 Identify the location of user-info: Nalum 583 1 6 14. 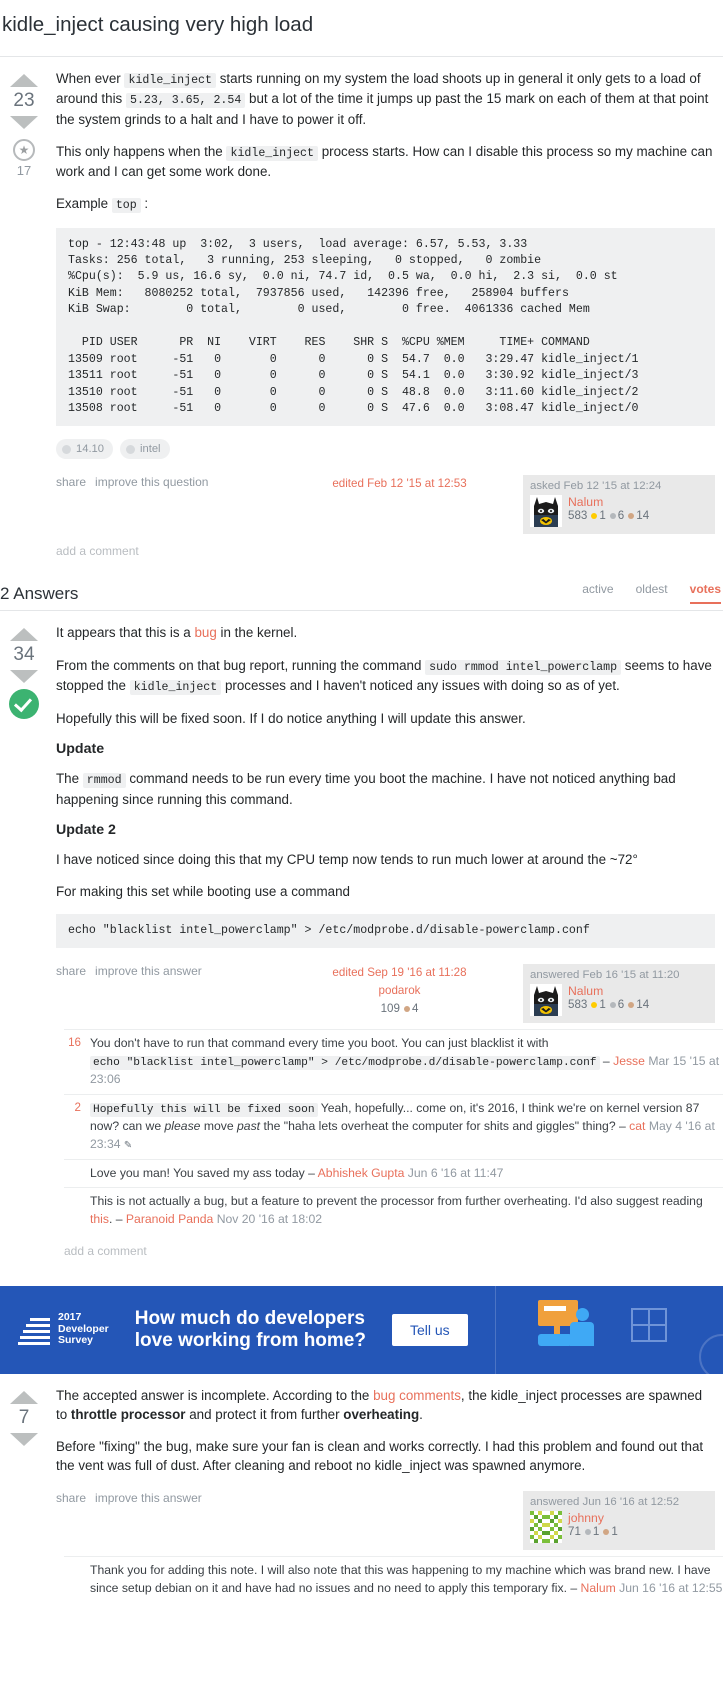
(619, 1000).